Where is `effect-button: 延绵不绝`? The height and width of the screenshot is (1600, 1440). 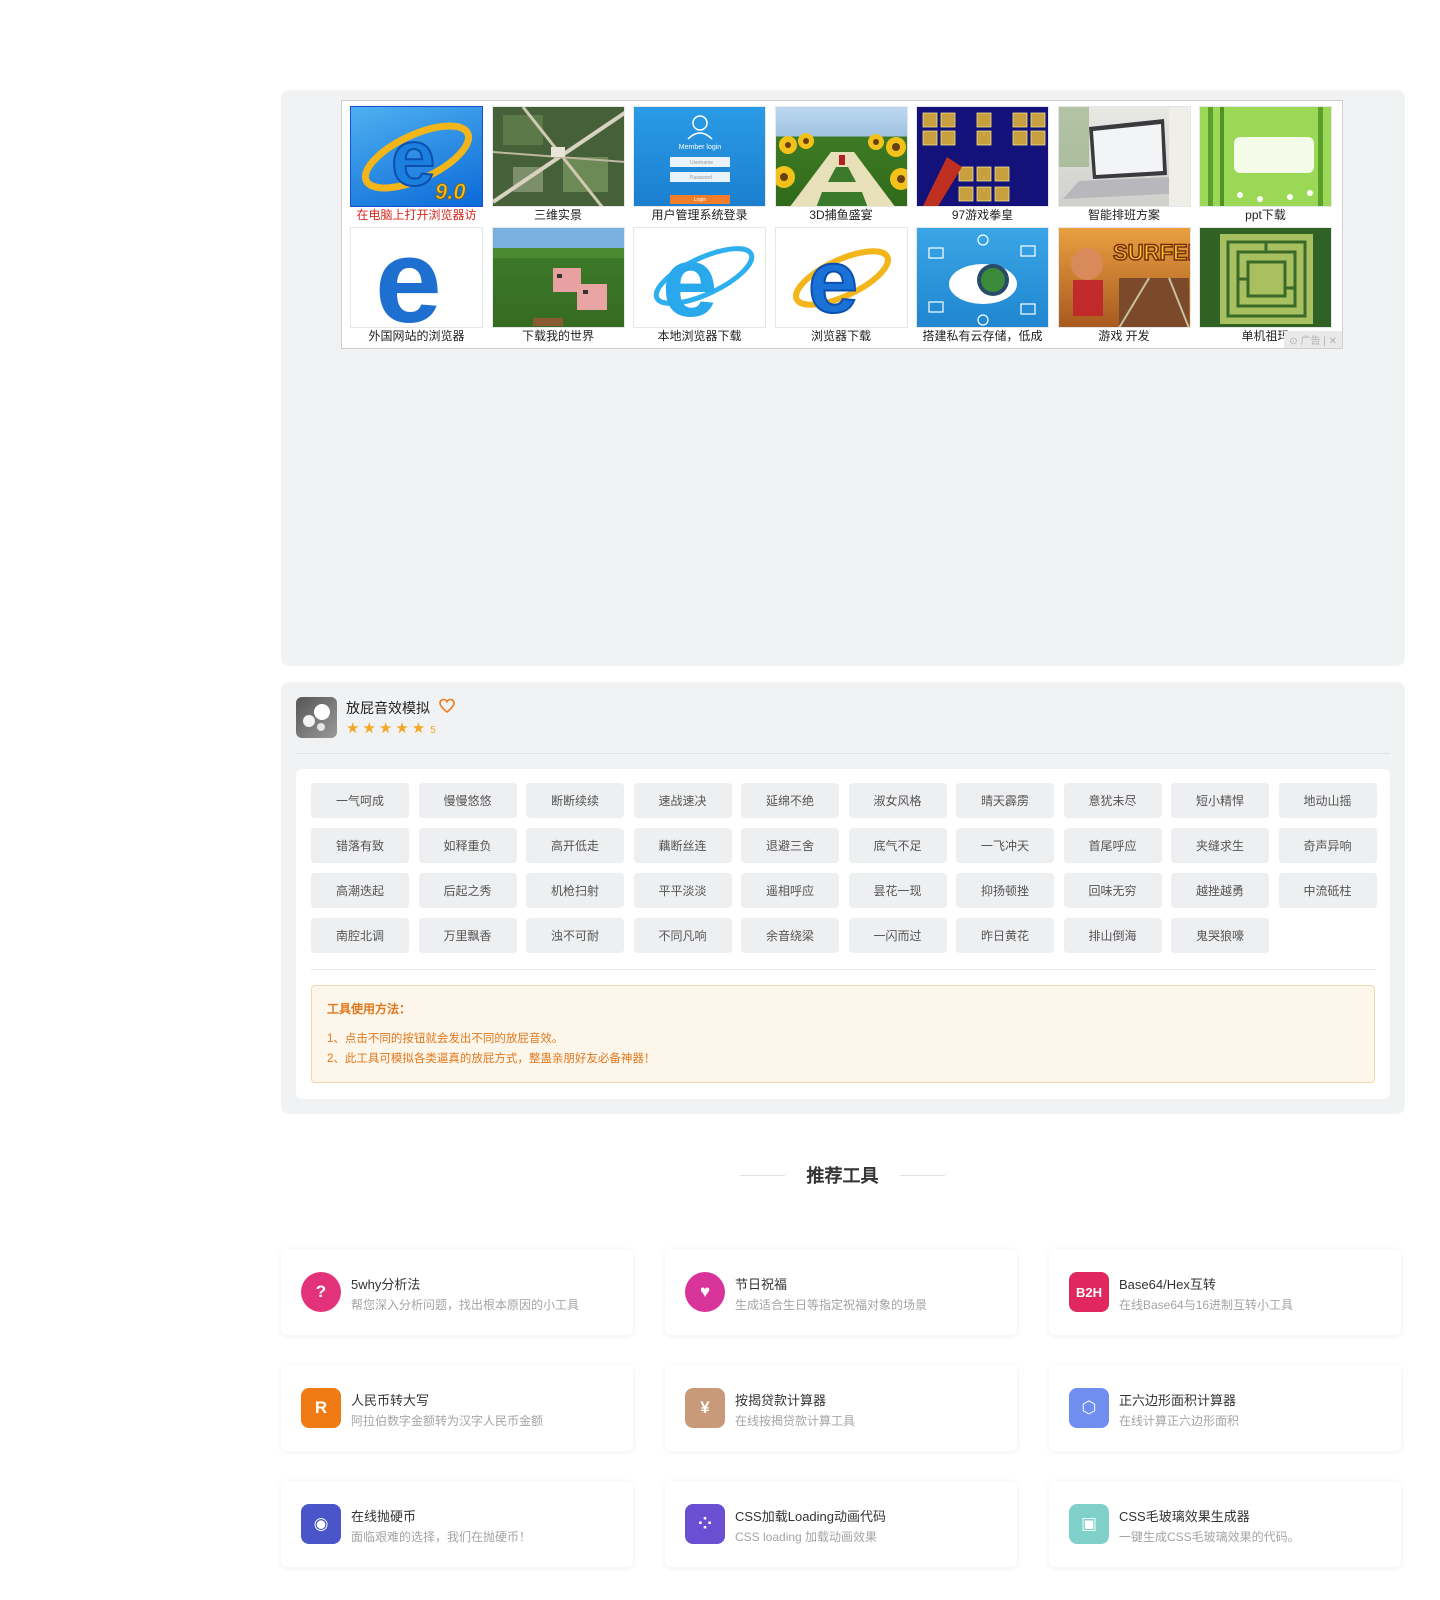
effect-button: 延绵不绝 is located at coordinates (790, 800).